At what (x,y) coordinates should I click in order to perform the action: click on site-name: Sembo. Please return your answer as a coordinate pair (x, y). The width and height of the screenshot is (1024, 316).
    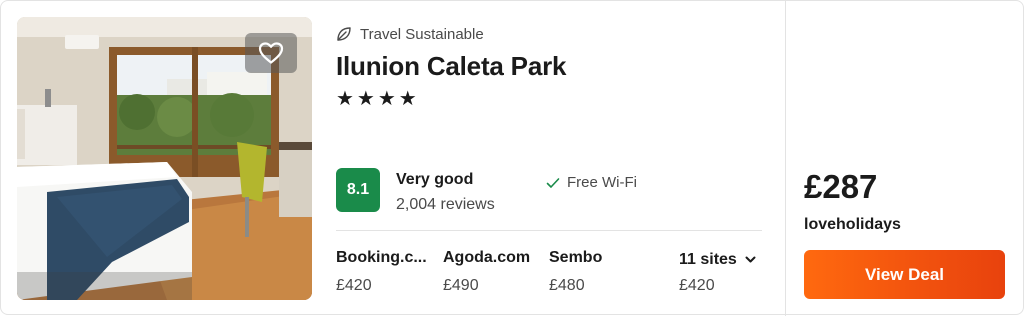
    Looking at the image, I should click on (576, 257).